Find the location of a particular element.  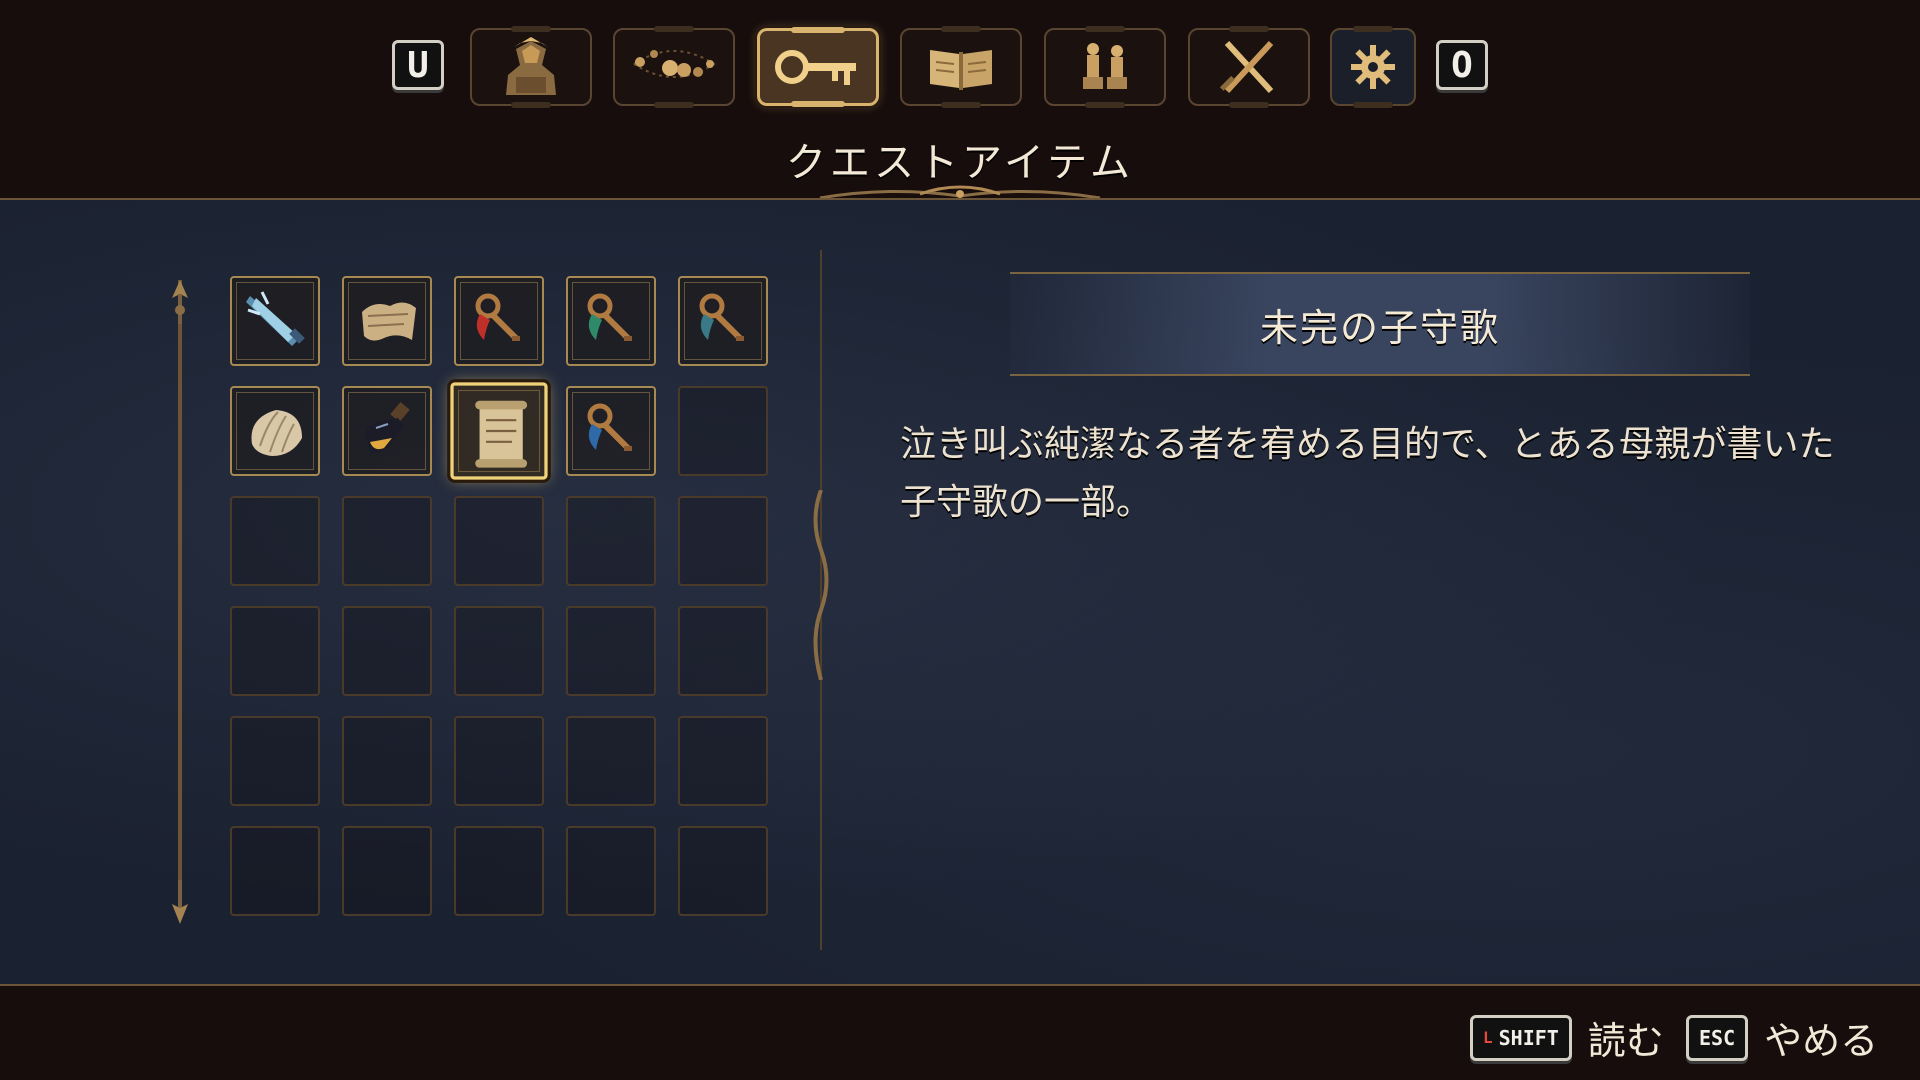

tab-settings is located at coordinates (1373, 67).